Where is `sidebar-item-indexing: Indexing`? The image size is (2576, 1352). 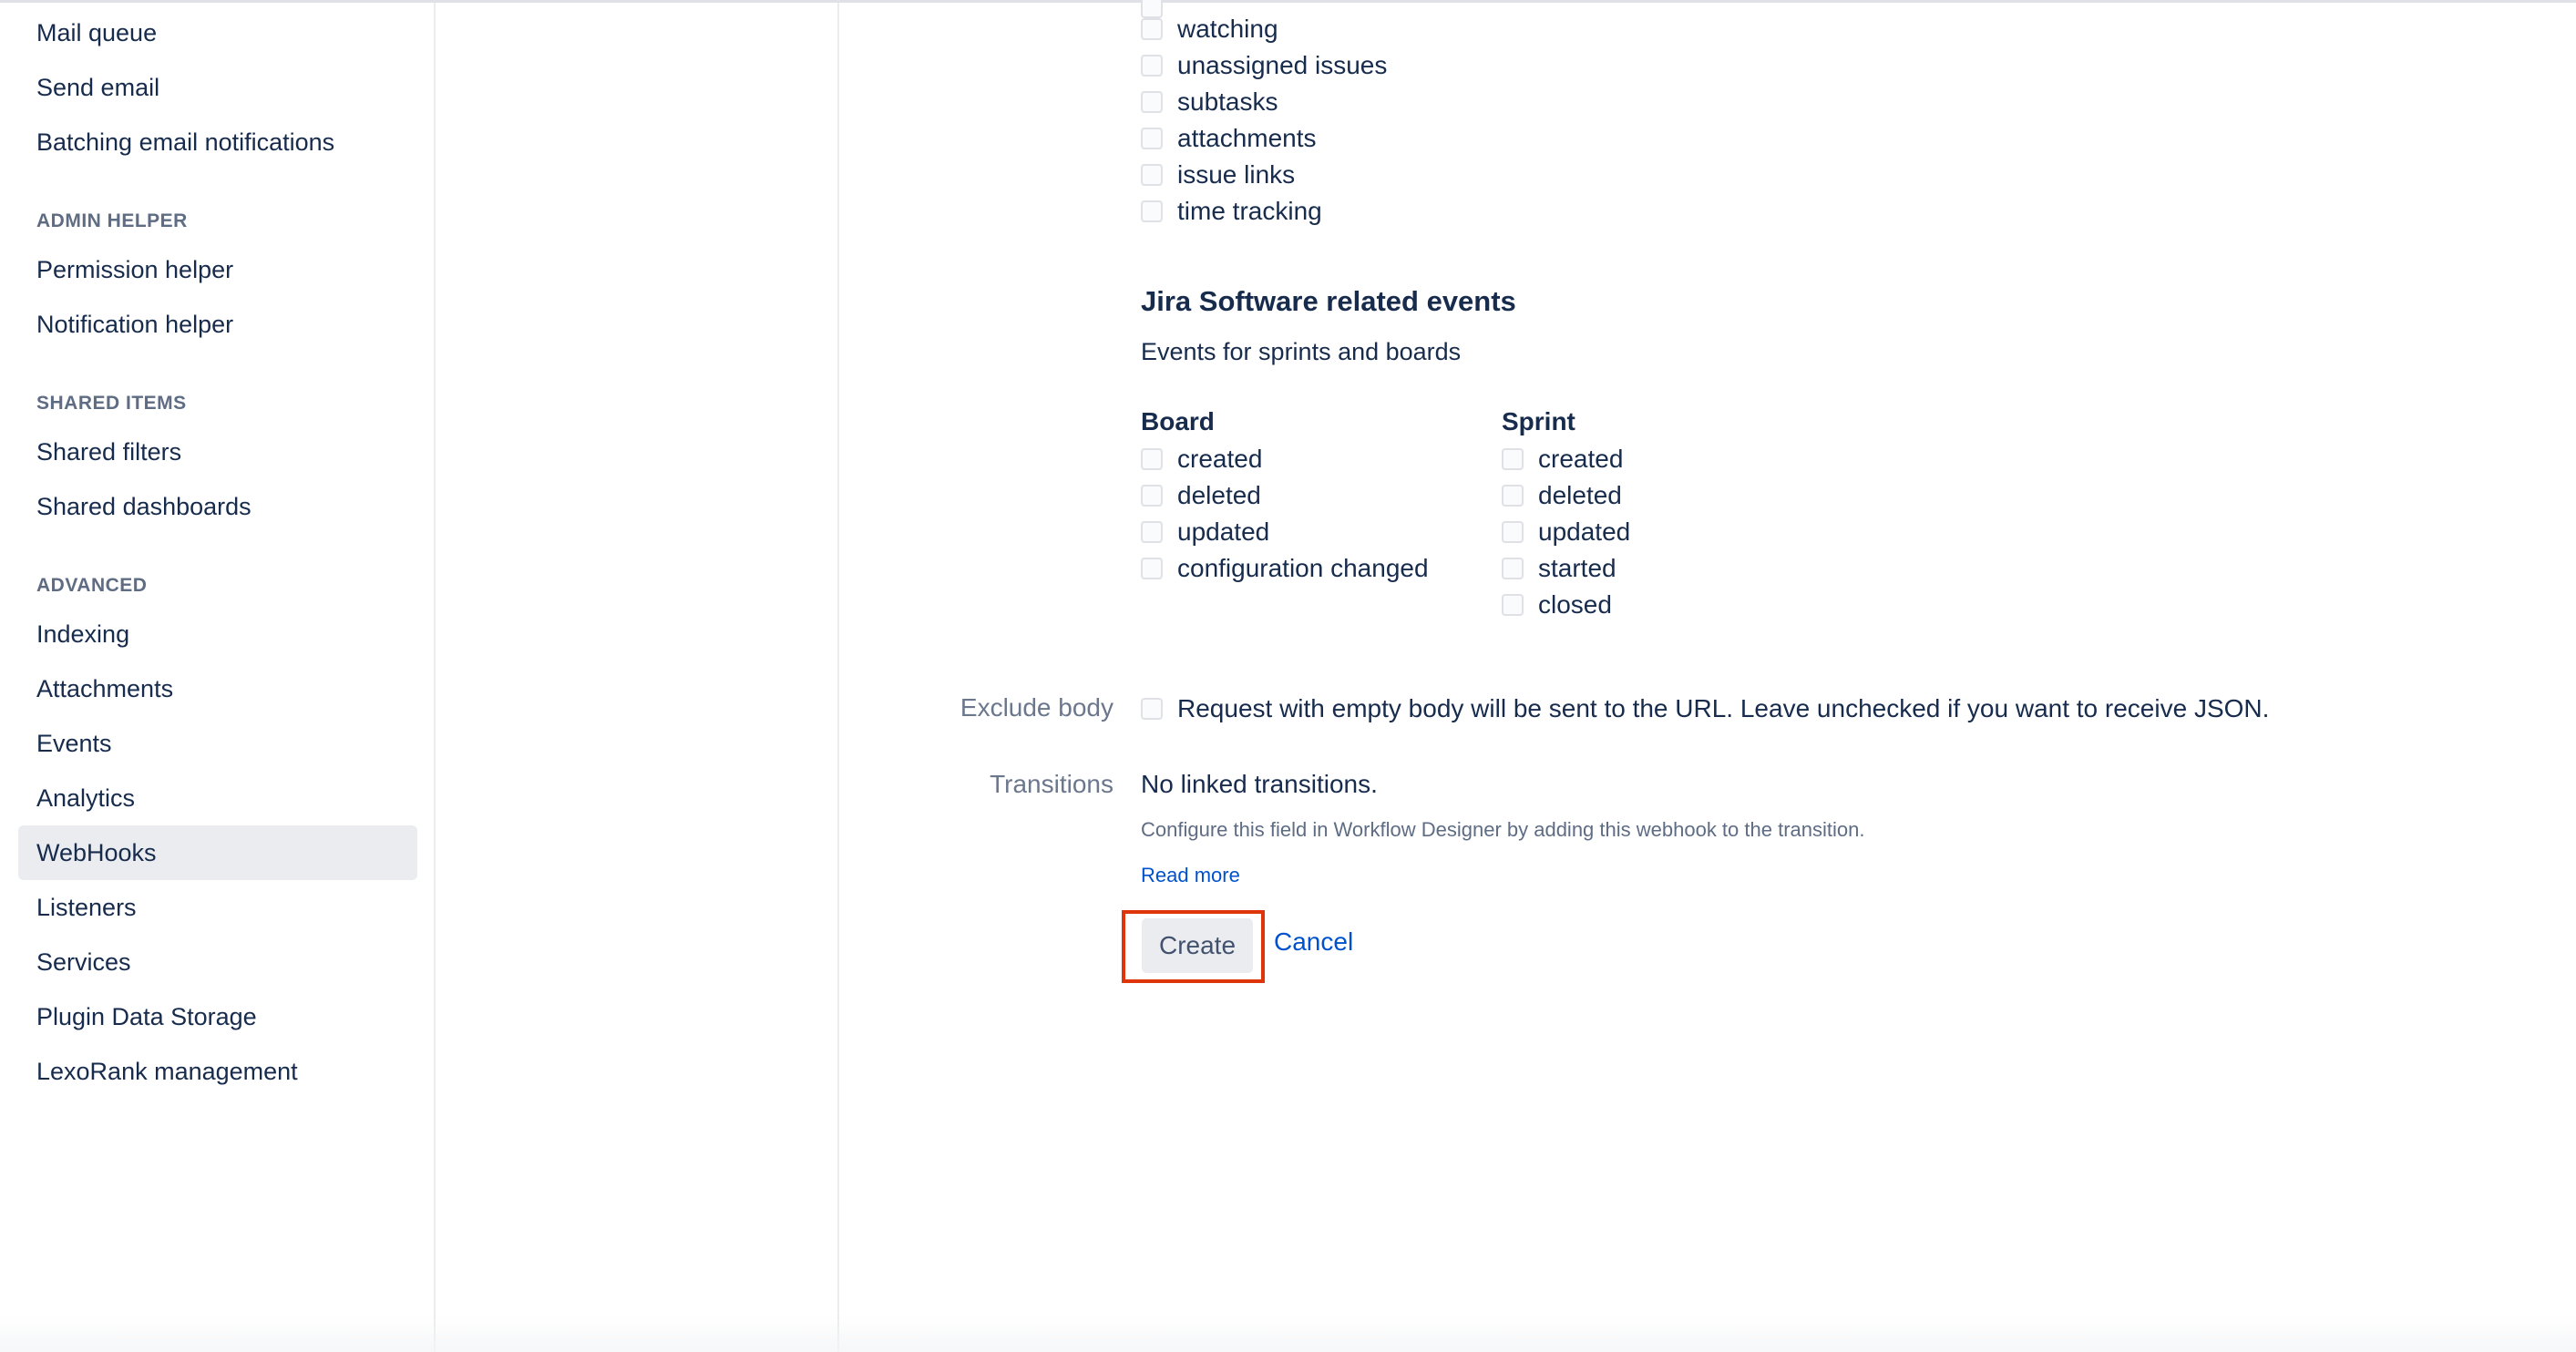 sidebar-item-indexing: Indexing is located at coordinates (217, 634).